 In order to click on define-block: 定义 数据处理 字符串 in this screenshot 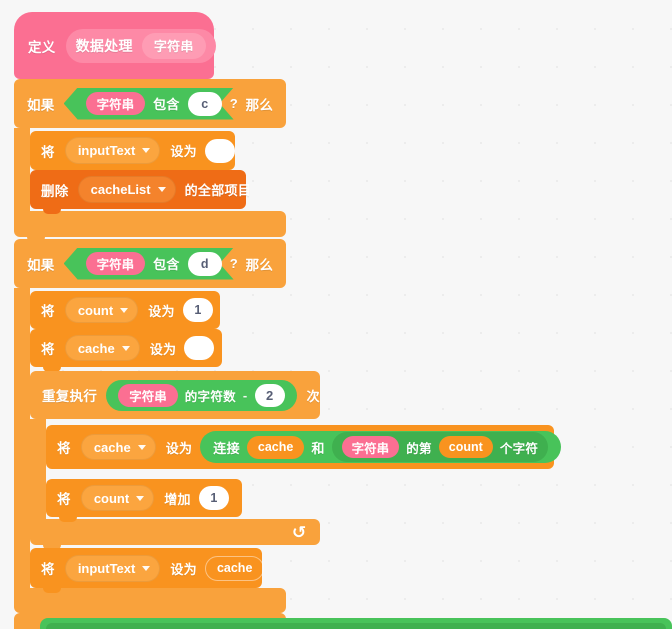, I will do `click(115, 48)`.